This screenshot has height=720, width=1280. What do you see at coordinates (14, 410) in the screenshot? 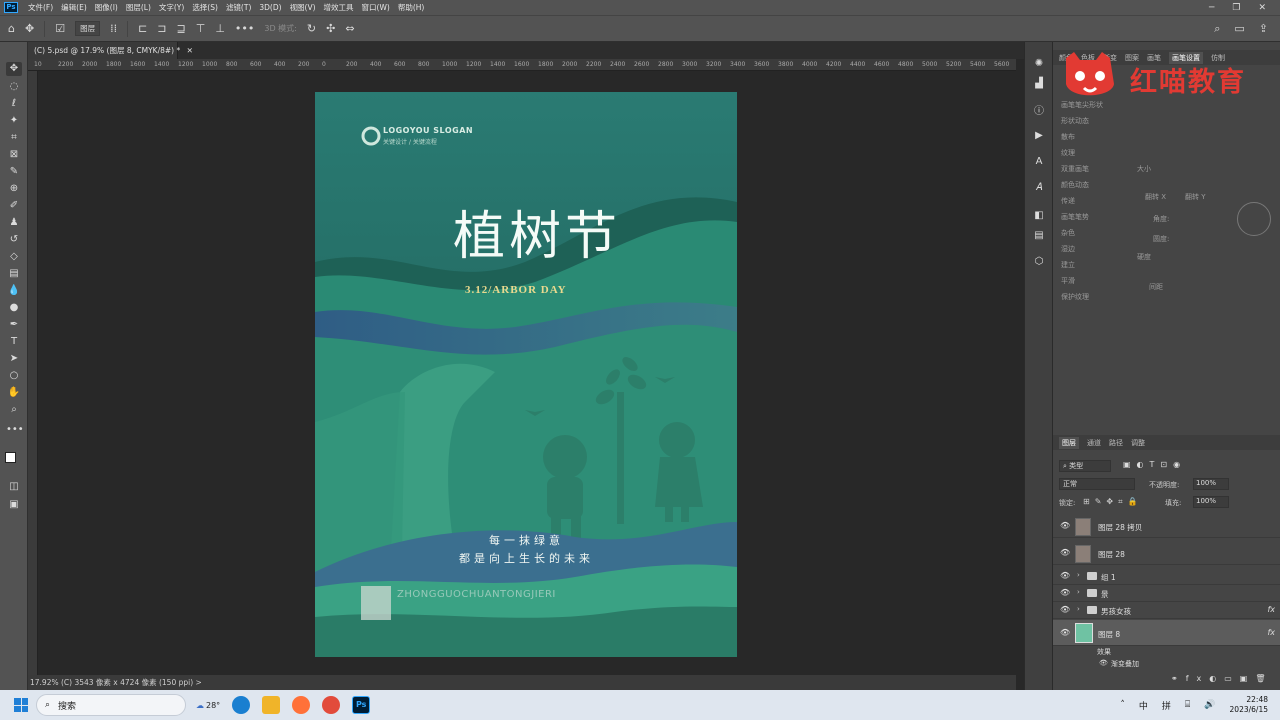
I see `zoom-tool-icon: ⌕` at bounding box center [14, 410].